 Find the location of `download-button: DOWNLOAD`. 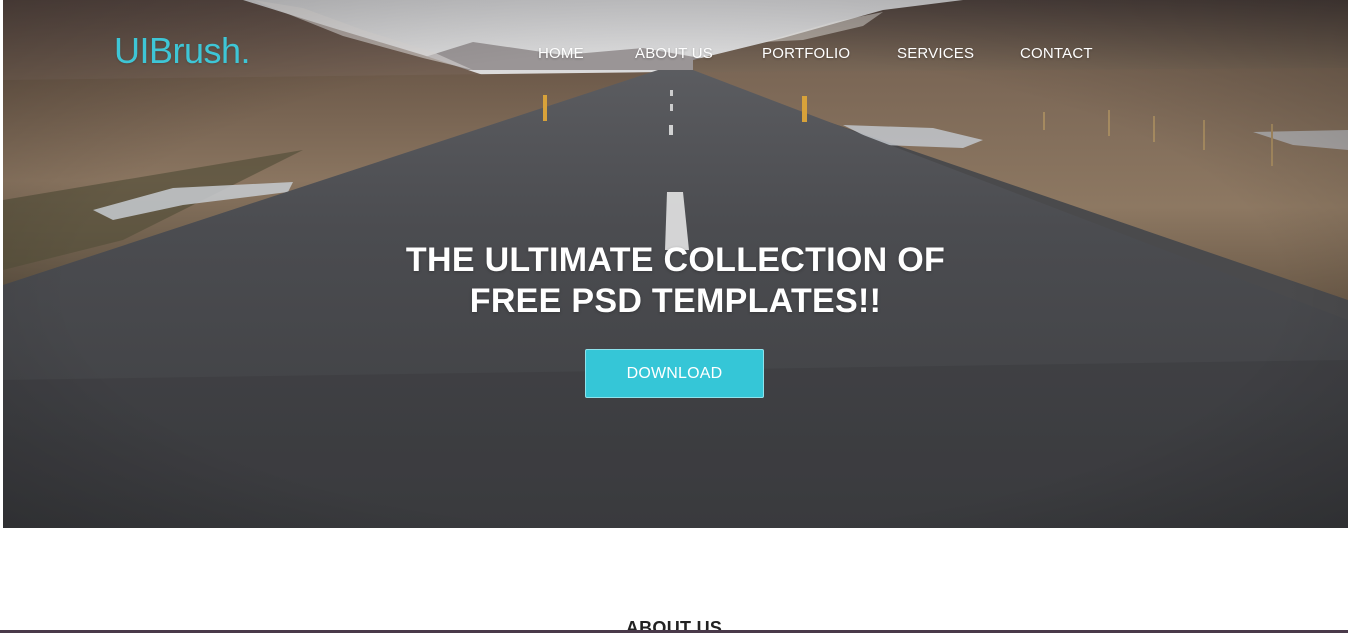

download-button: DOWNLOAD is located at coordinates (674, 373).